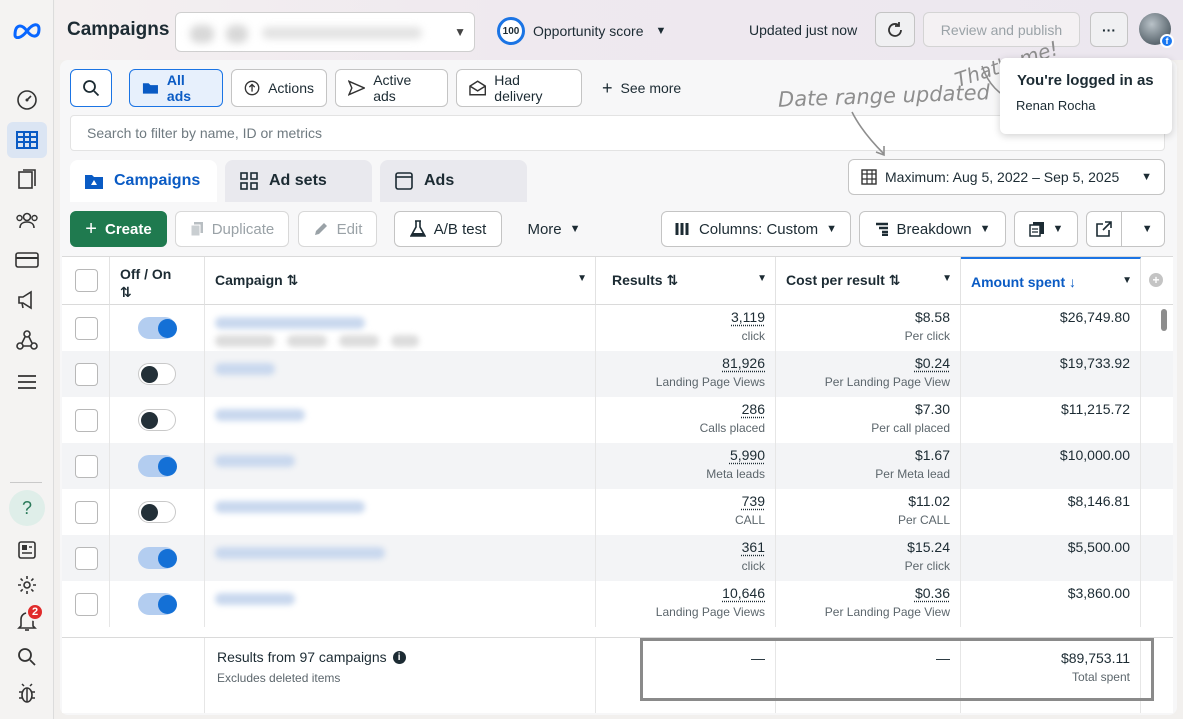 This screenshot has height=719, width=1183. Describe the element at coordinates (400, 281) in the screenshot. I see `campaign-column-header: Campaign ⇅ ▼` at that location.